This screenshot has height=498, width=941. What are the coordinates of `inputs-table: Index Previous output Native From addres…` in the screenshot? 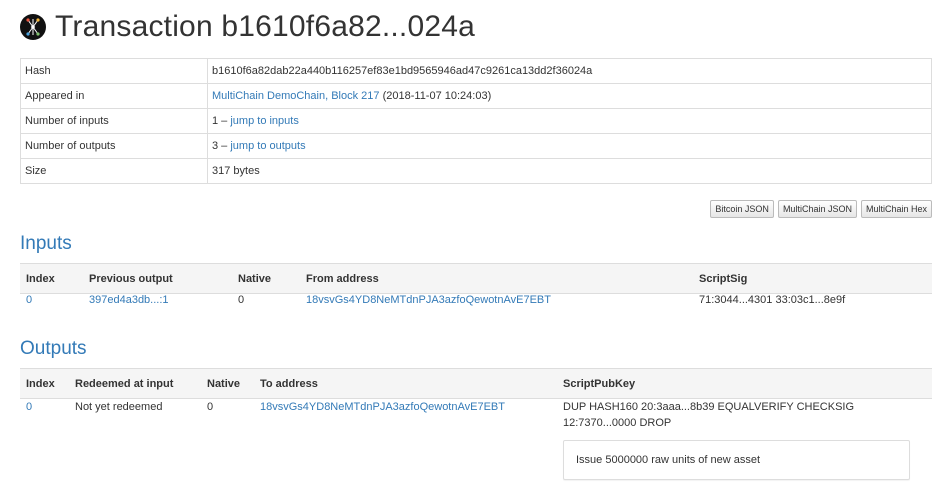 It's located at (476, 293).